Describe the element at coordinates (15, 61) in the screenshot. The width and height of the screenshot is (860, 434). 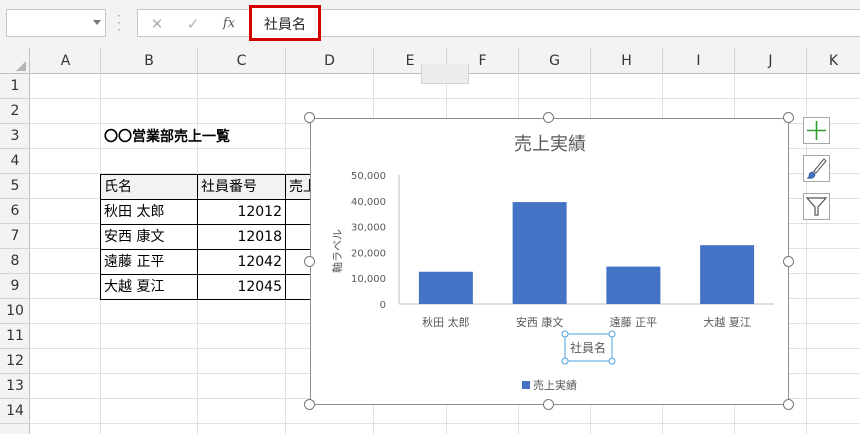
I see `select-all-button` at that location.